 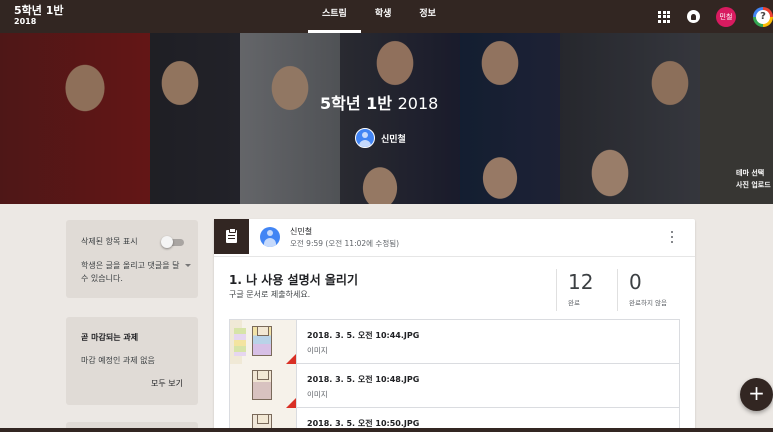 I want to click on upload-photo-link: 사진 업로드, so click(x=754, y=185).